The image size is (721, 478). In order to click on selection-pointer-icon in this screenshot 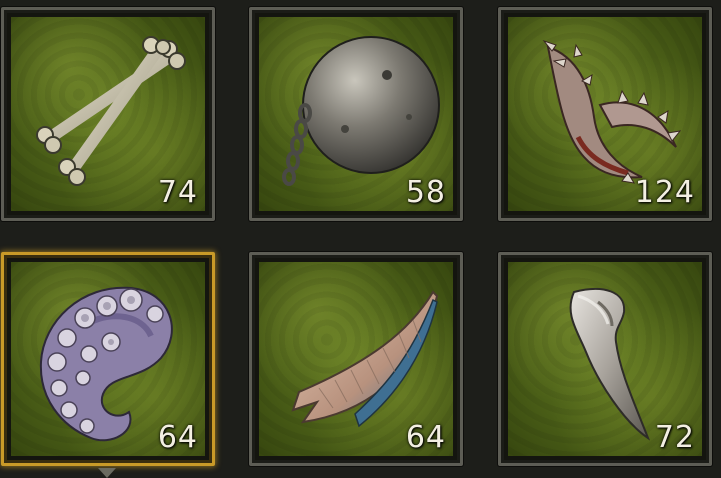, I will do `click(107, 473)`.